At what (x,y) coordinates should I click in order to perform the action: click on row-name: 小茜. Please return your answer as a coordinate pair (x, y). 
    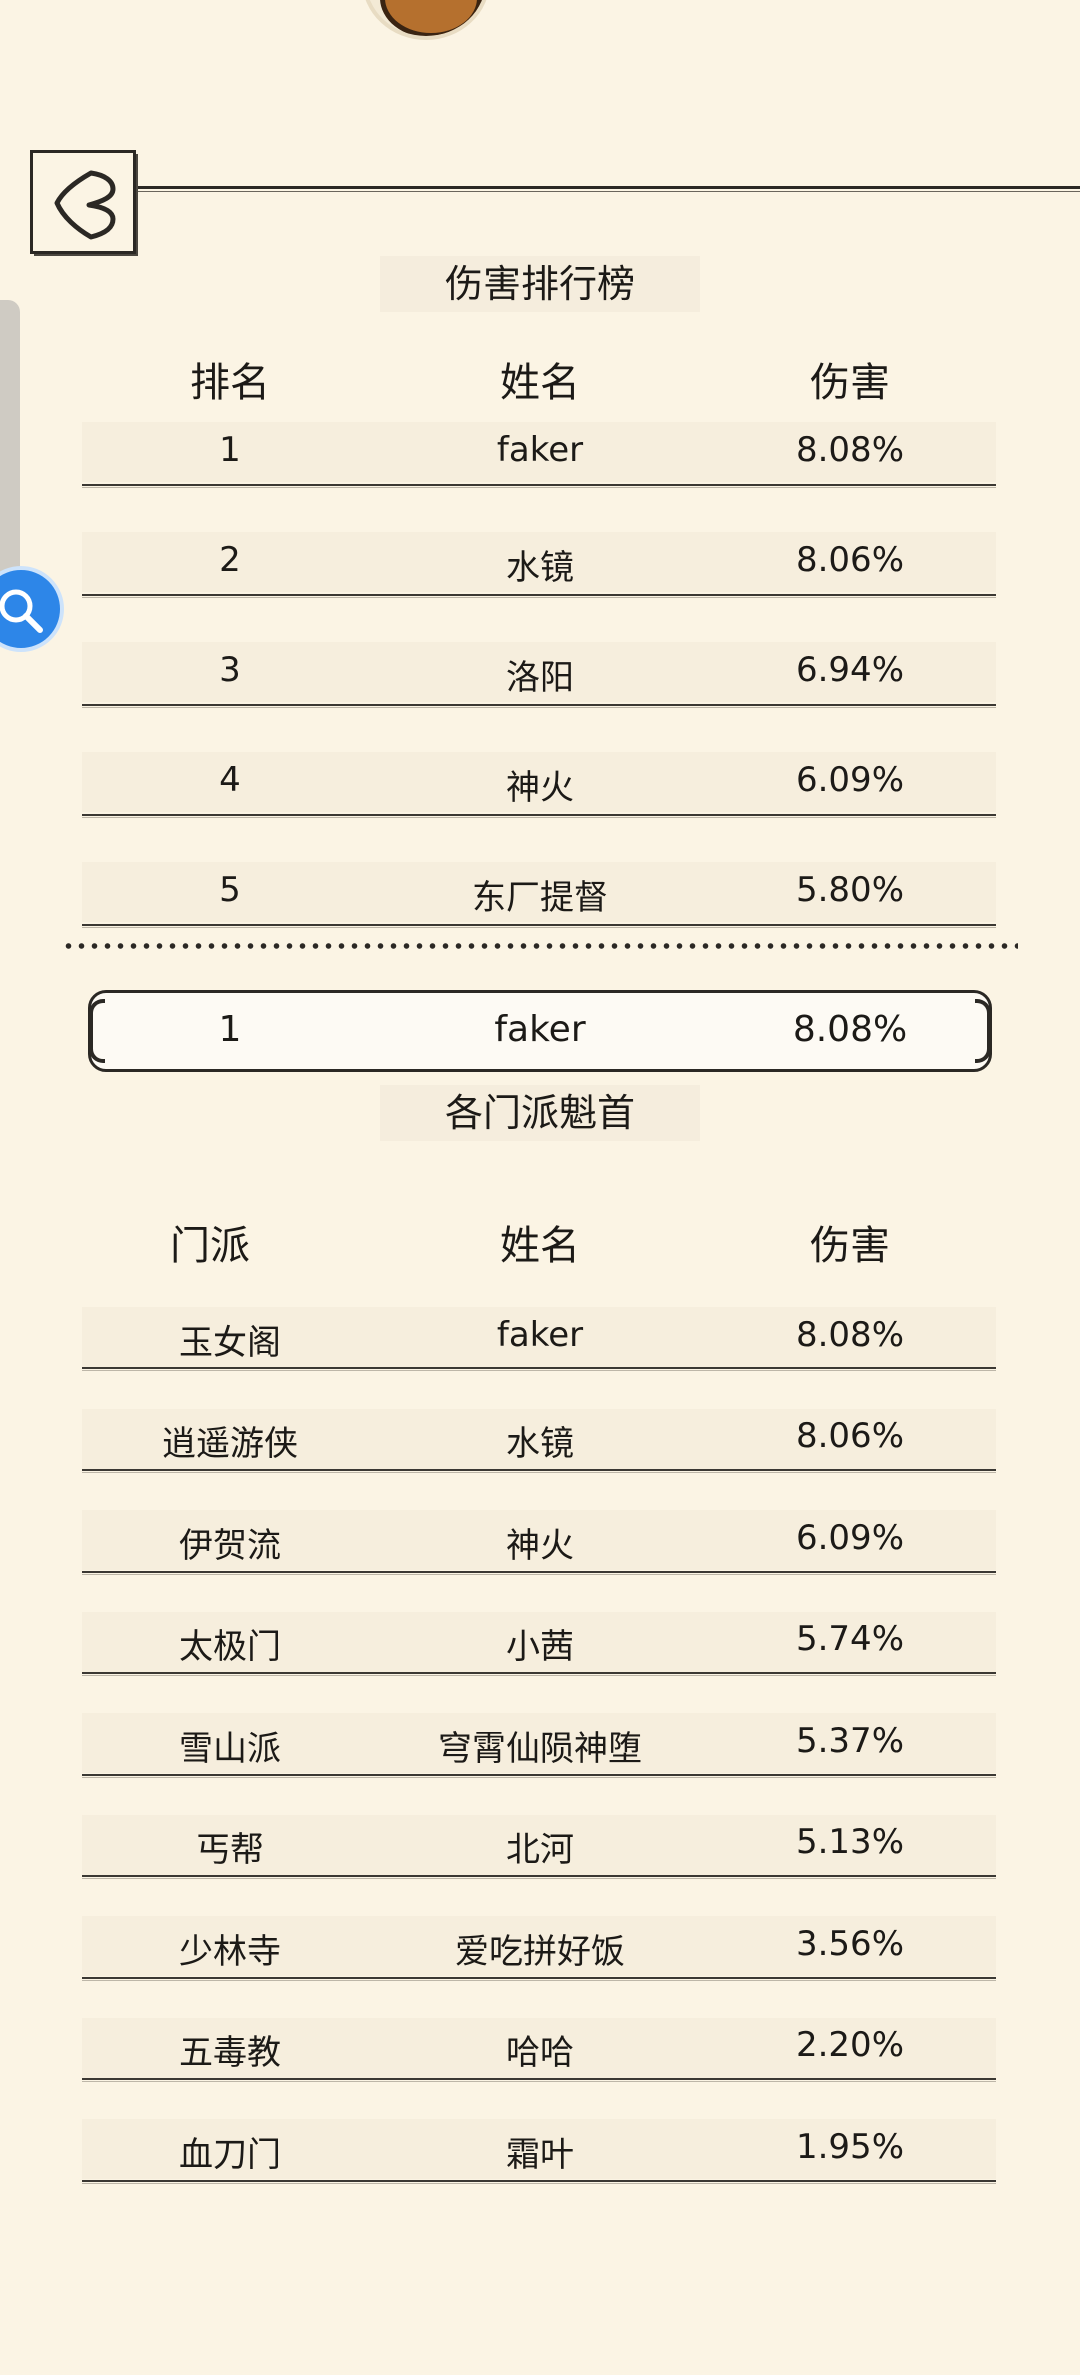
    Looking at the image, I should click on (540, 1647).